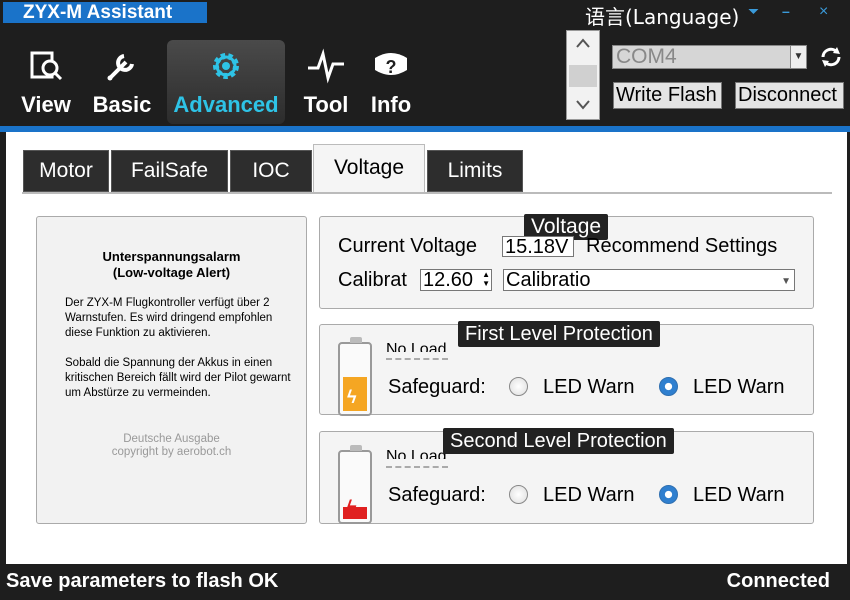 This screenshot has height=600, width=850. I want to click on tab-motor: Motor, so click(66, 171).